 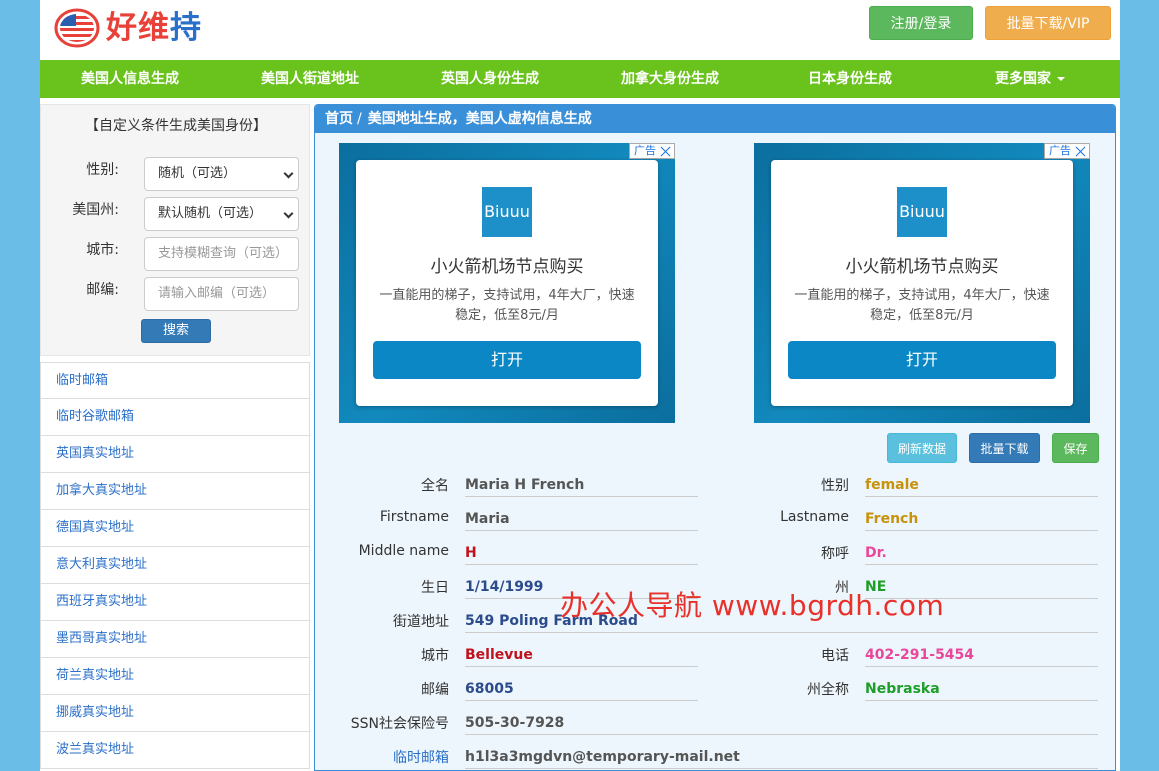 What do you see at coordinates (421, 621) in the screenshot?
I see `street-label: 街道地址` at bounding box center [421, 621].